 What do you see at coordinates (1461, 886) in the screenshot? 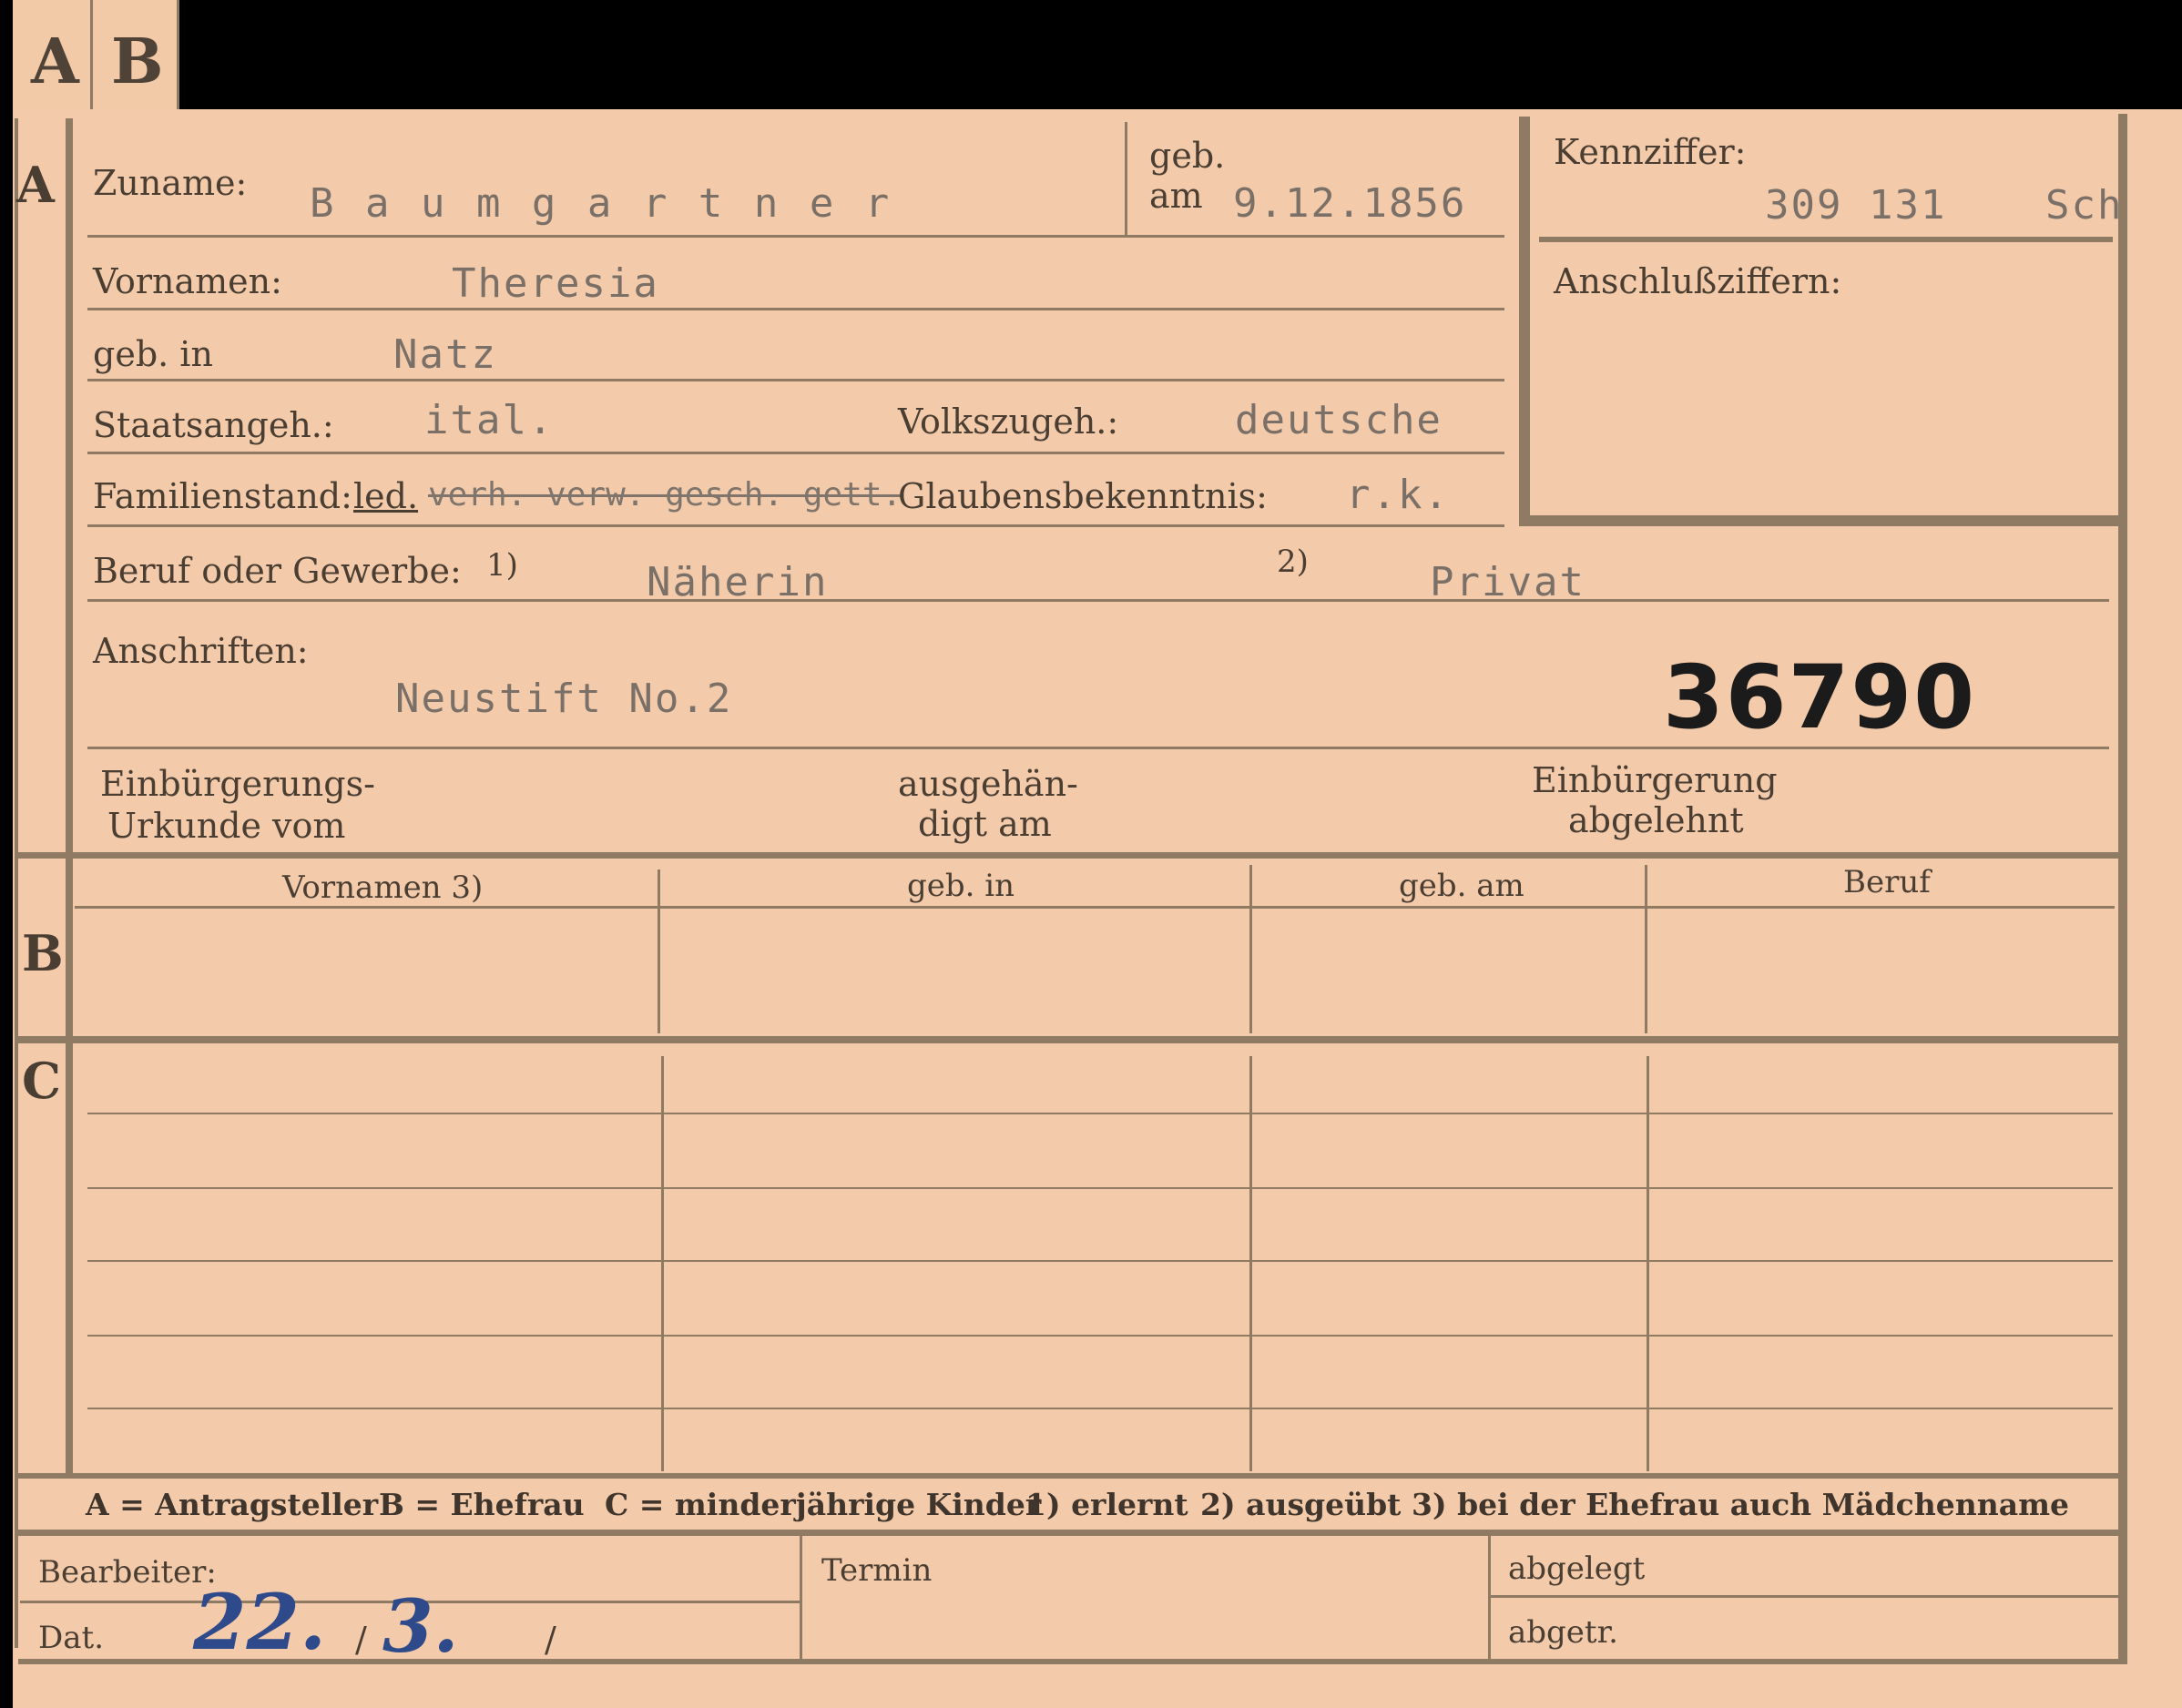
I see `b-col-gebam: geb. am` at bounding box center [1461, 886].